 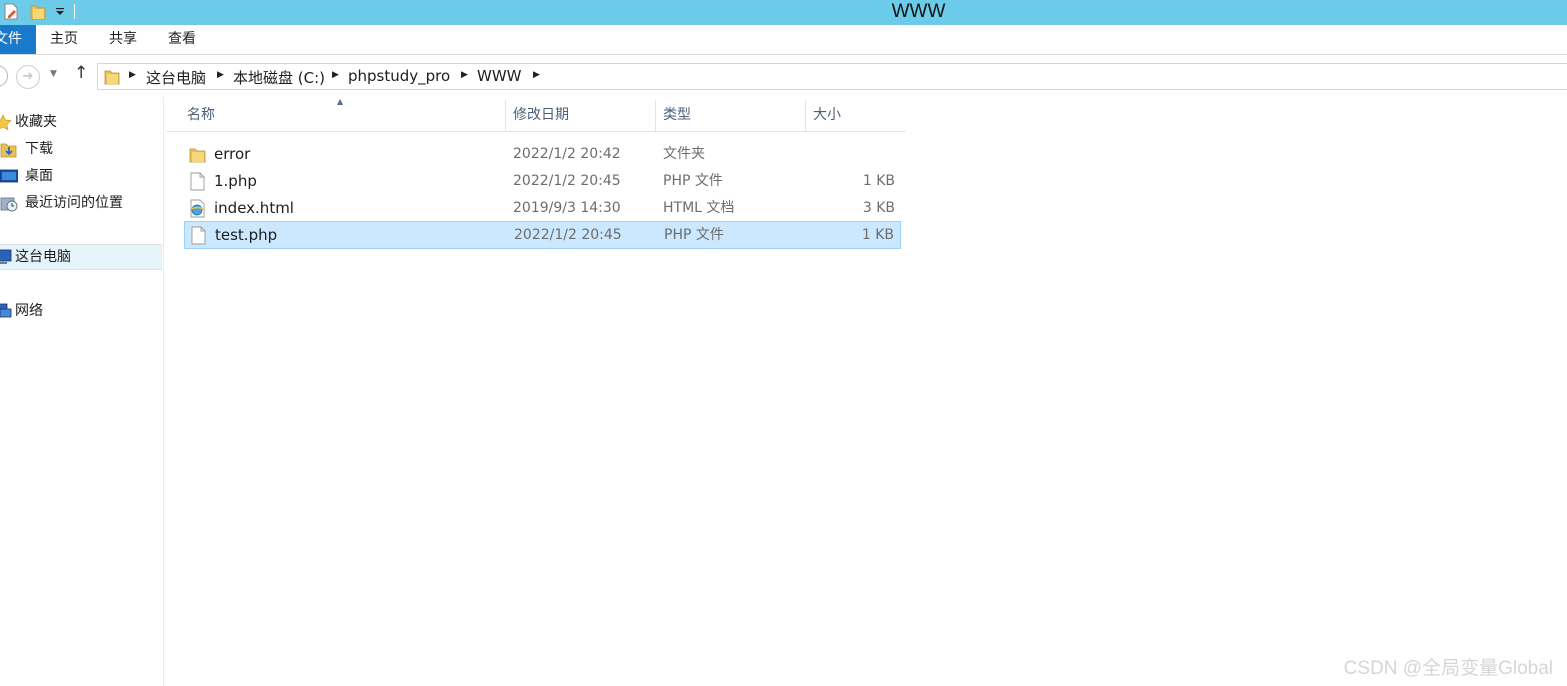 What do you see at coordinates (182, 39) in the screenshot?
I see `tab-view: 查看` at bounding box center [182, 39].